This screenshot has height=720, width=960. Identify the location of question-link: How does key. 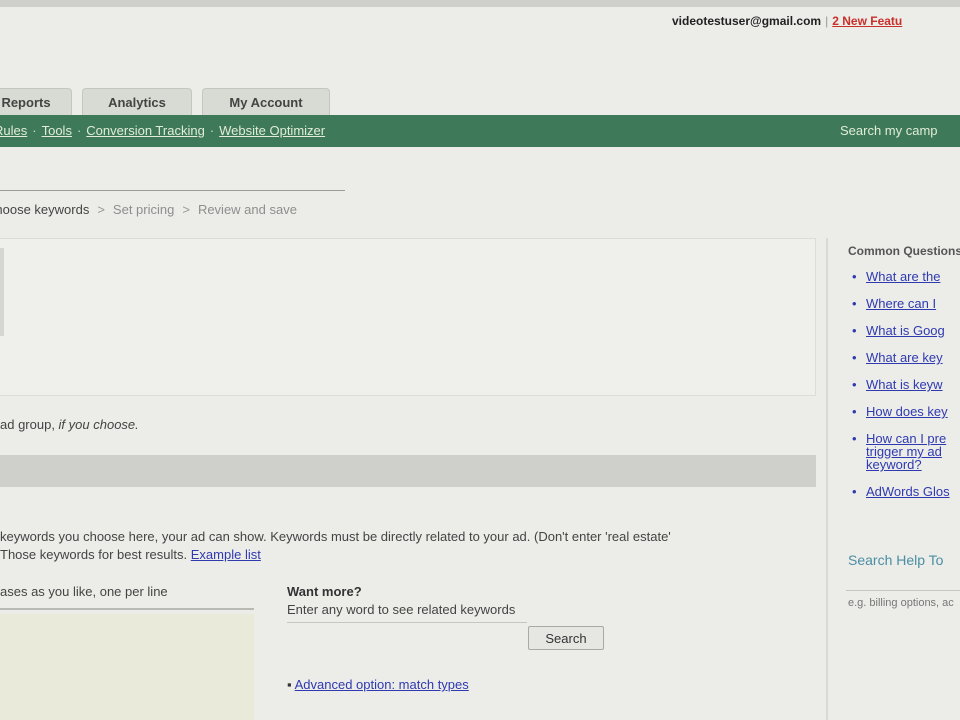
(907, 411).